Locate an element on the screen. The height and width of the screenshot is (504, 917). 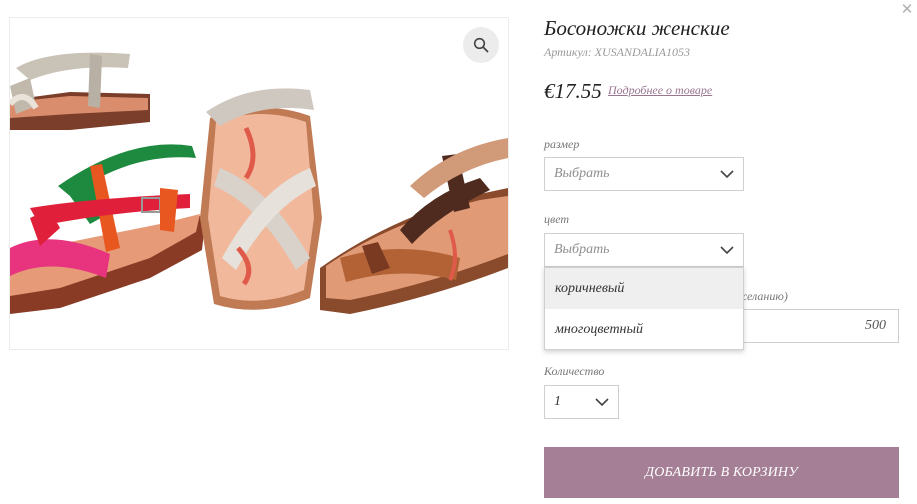
wish-input-value: 500 is located at coordinates (875, 325).